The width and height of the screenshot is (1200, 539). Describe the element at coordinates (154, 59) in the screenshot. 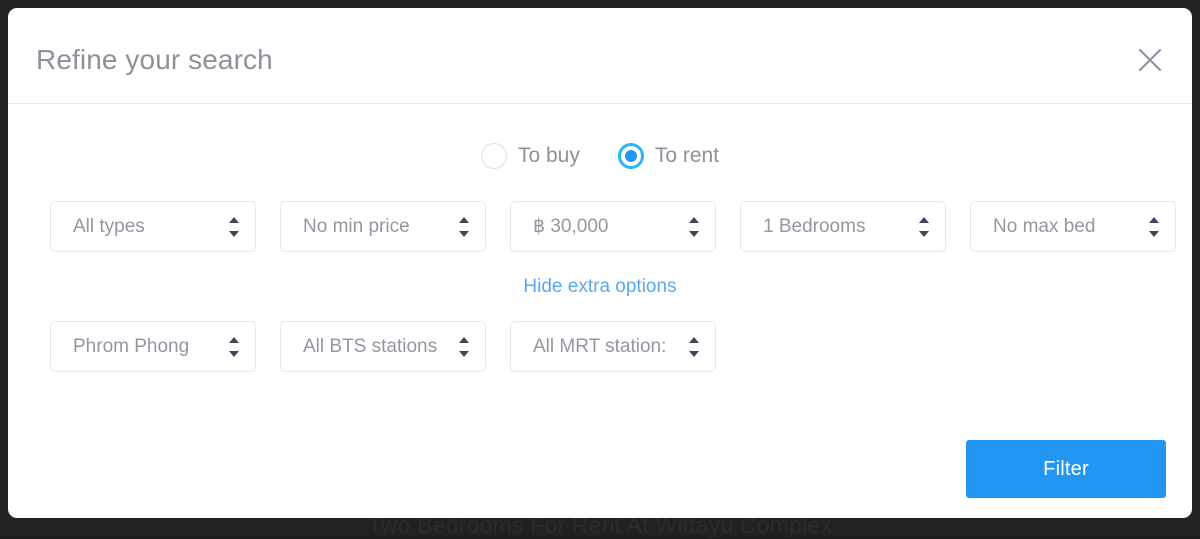

I see `page-title: Refine your search` at that location.